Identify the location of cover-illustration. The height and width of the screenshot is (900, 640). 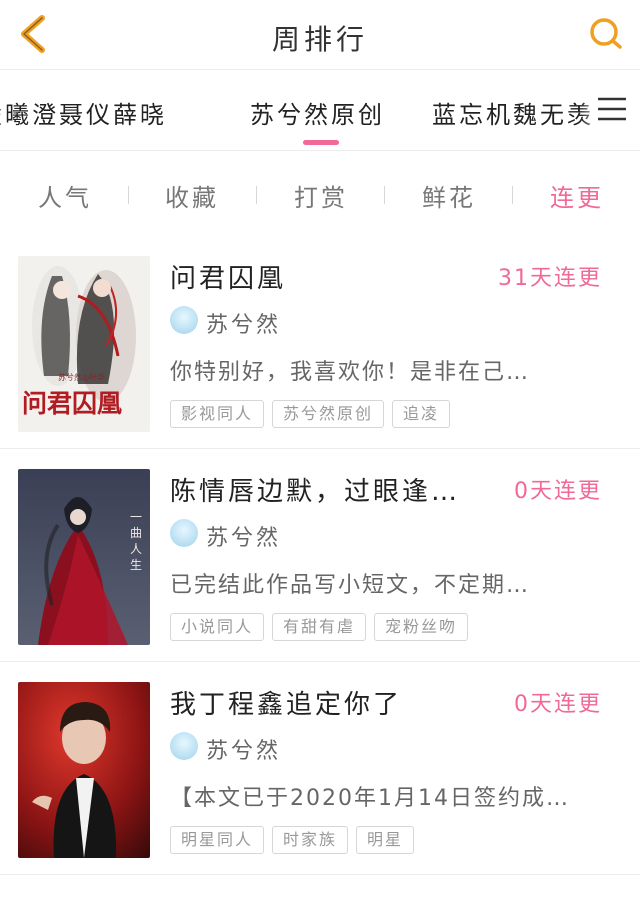
(84, 770).